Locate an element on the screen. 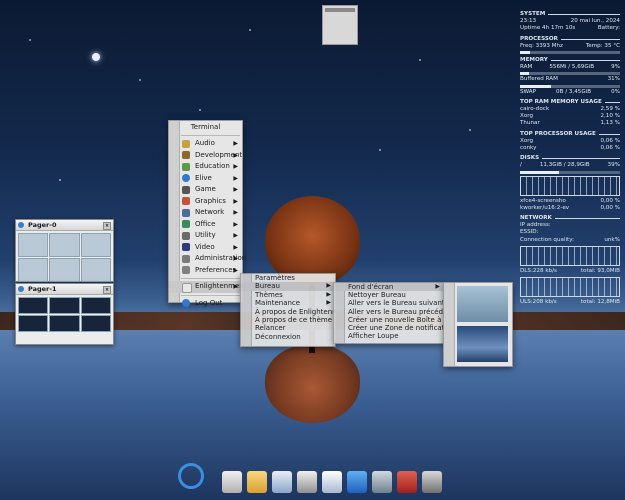 The height and width of the screenshot is (500, 625). window-thumbnail is located at coordinates (340, 25).